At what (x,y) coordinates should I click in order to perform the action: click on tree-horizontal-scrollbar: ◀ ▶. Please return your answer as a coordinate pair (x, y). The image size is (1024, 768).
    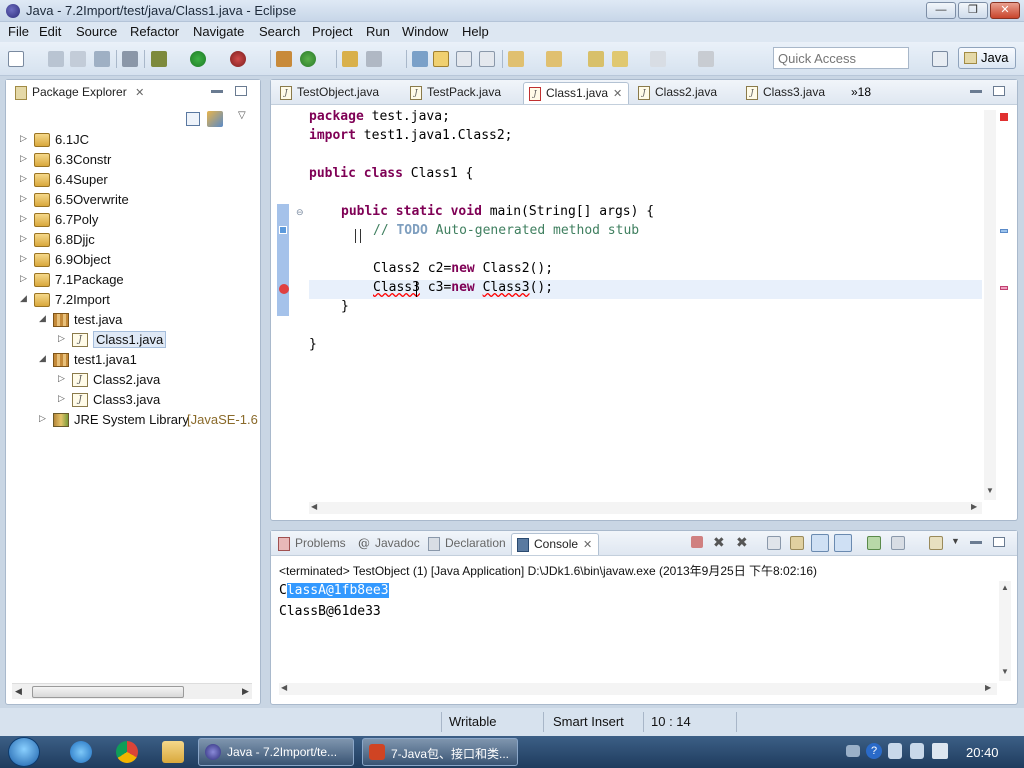
    Looking at the image, I should click on (132, 691).